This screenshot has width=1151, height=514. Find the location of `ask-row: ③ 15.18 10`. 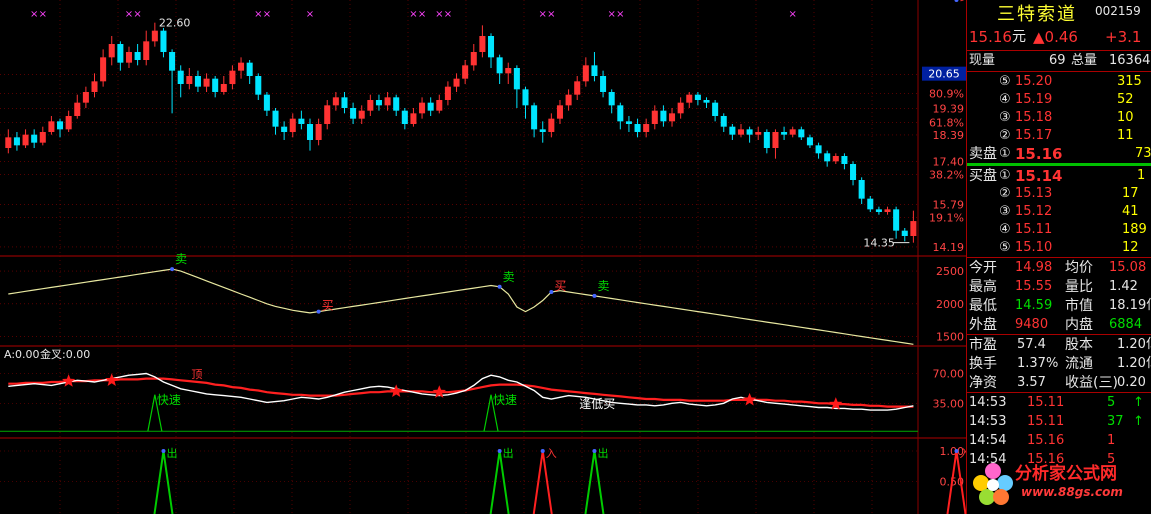

ask-row: ③ 15.18 10 is located at coordinates (1059, 118).